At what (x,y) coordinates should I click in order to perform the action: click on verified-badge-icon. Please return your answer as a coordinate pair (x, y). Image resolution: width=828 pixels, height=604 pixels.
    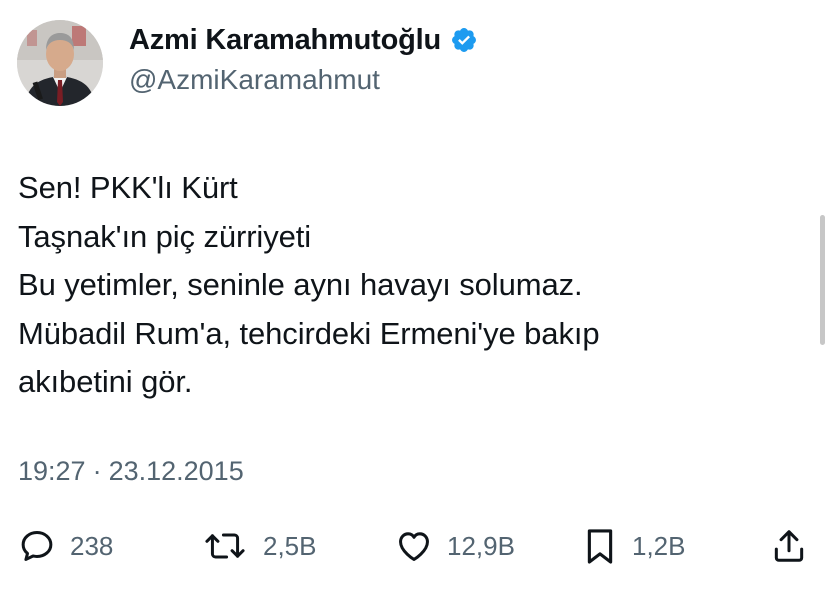
    Looking at the image, I should click on (464, 40).